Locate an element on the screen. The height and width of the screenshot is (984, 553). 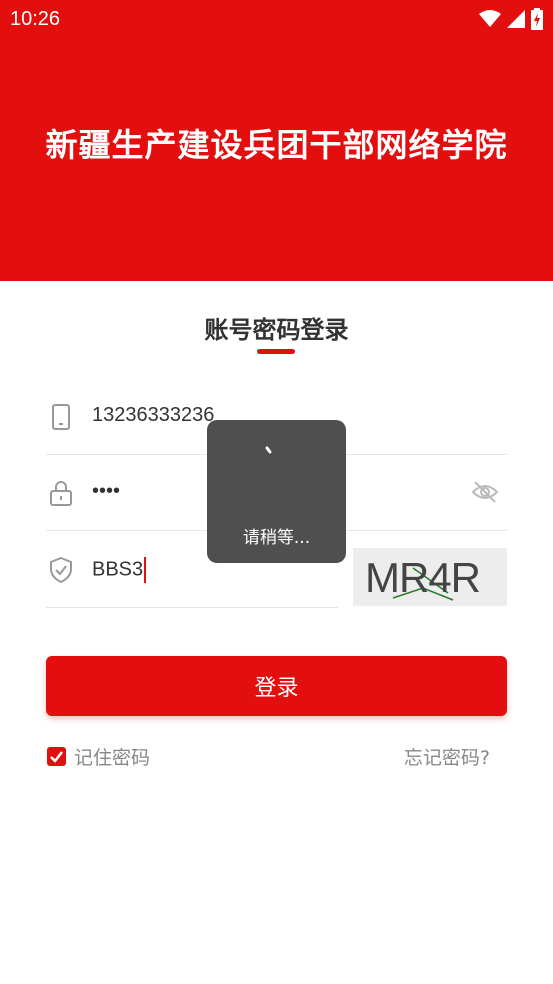
login-button: 登录 is located at coordinates (276, 686).